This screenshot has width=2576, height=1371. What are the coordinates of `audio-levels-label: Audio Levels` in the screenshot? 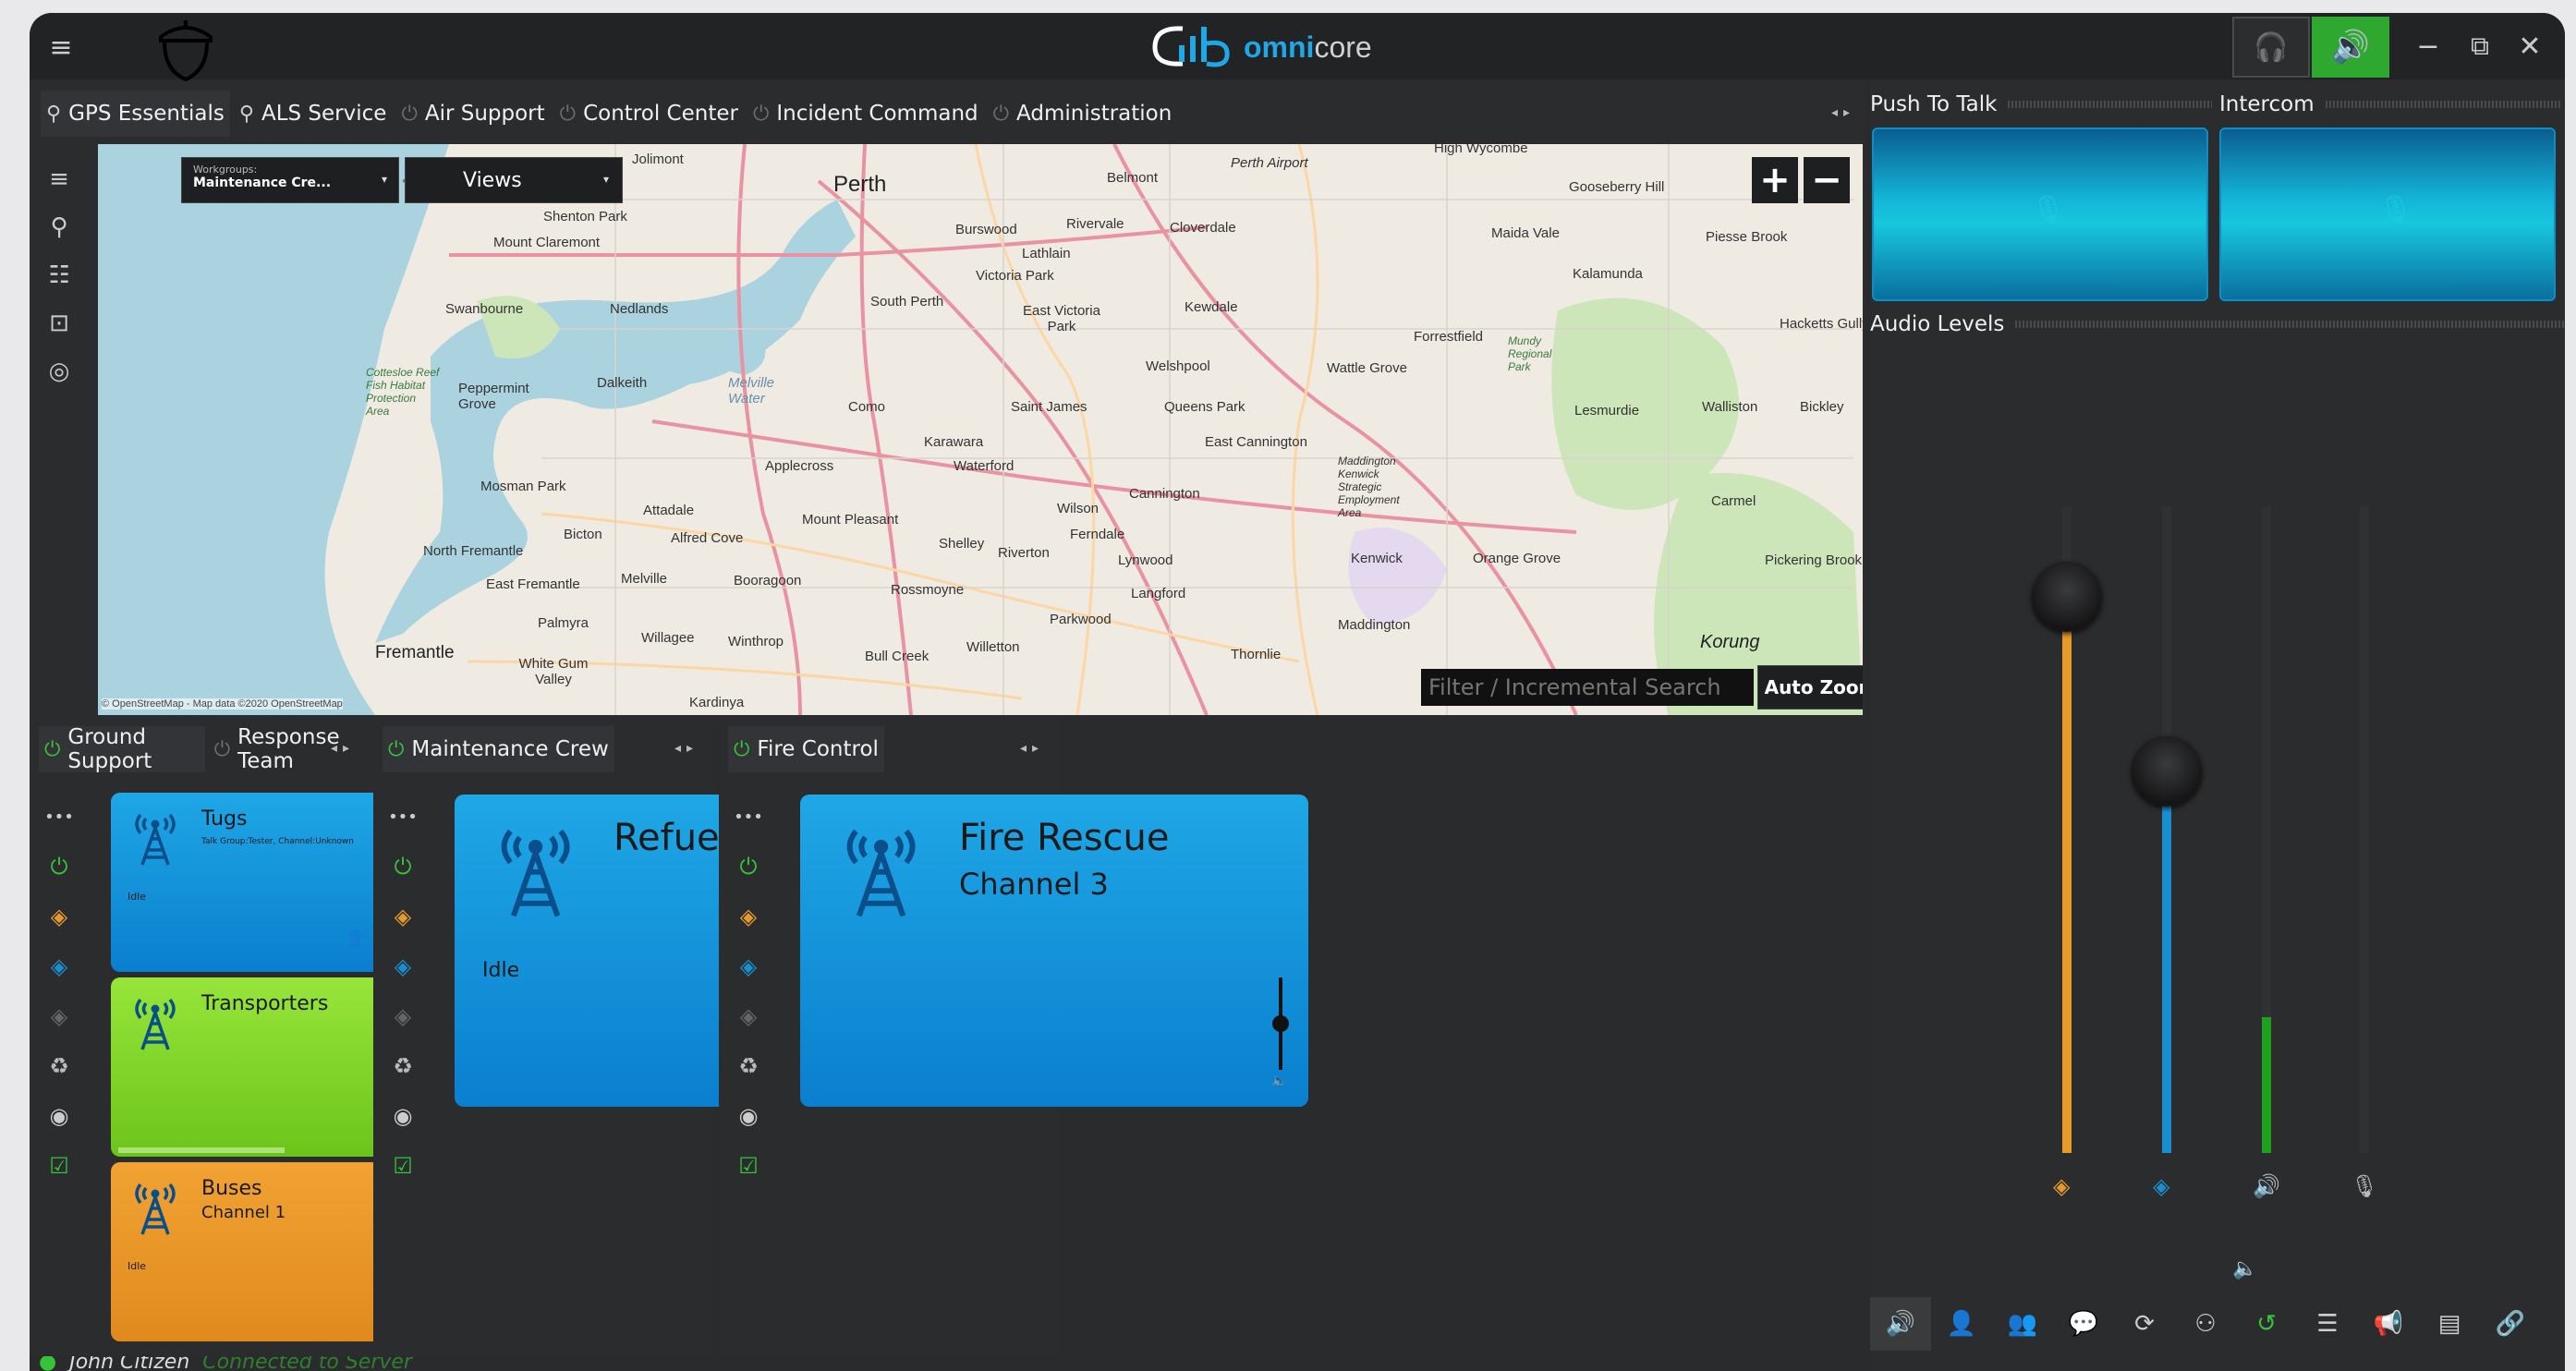 It's located at (1937, 324).